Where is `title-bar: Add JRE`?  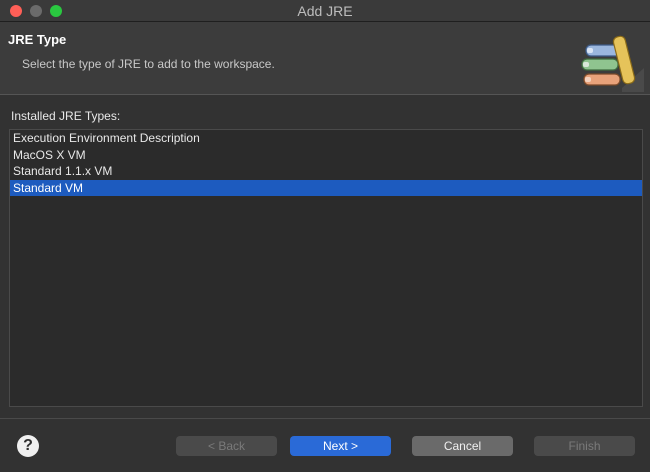 title-bar: Add JRE is located at coordinates (325, 11).